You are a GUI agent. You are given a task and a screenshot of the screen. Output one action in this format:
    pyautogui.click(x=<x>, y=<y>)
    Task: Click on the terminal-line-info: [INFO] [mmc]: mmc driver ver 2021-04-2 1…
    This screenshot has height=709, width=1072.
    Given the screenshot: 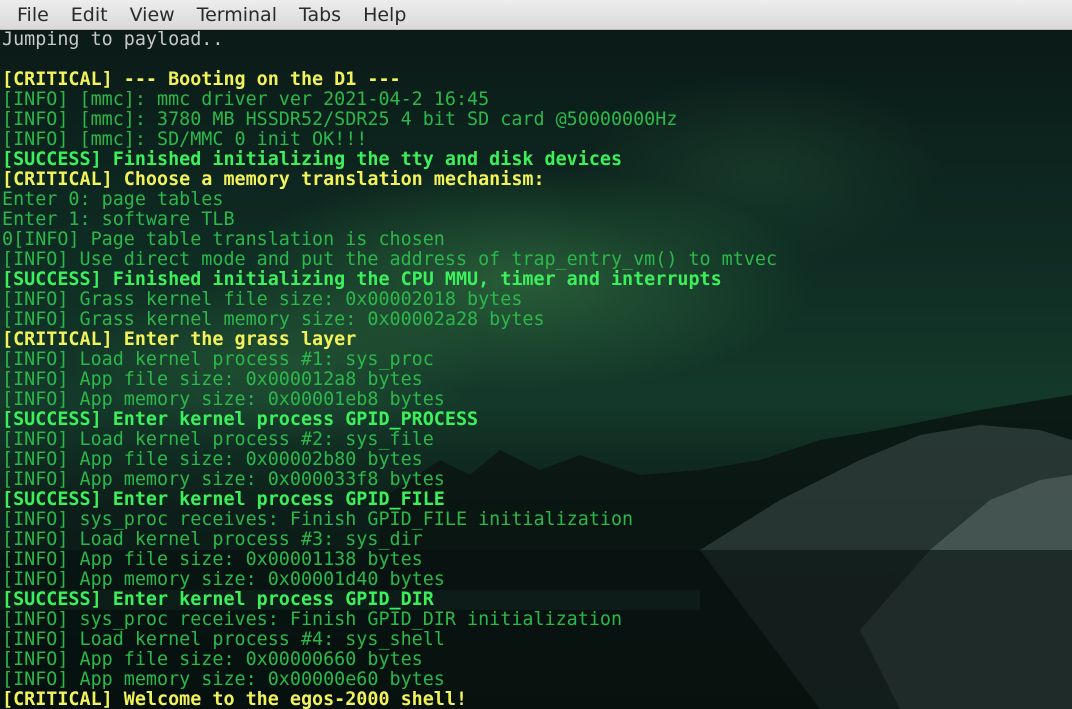 What is the action you would take?
    pyautogui.click(x=246, y=100)
    